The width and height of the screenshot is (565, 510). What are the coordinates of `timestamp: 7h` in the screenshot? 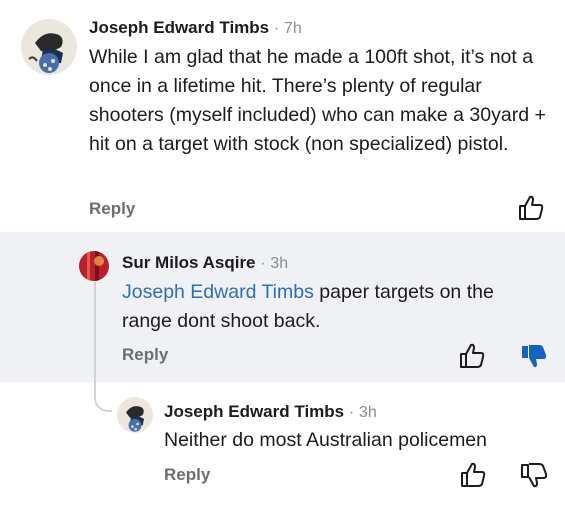 It's located at (293, 28).